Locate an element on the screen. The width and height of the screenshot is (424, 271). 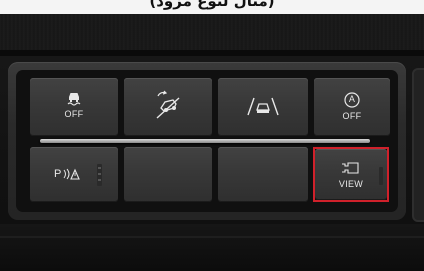
parking-sensor-label: P is located at coordinates (58, 174).